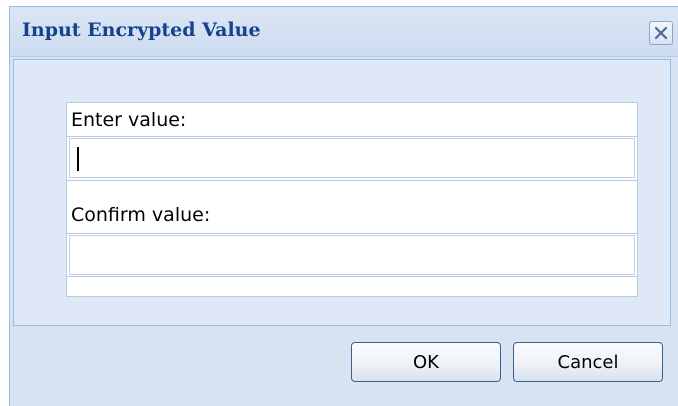 This screenshot has width=678, height=406. I want to click on text-caret, so click(78, 159).